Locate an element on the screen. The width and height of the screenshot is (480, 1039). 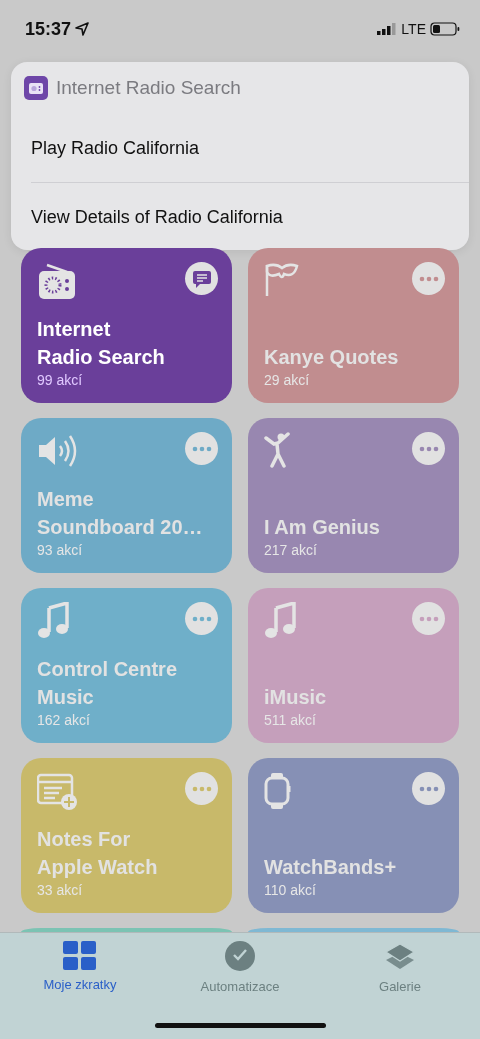
smartwatch-icon is located at coordinates (278, 791).